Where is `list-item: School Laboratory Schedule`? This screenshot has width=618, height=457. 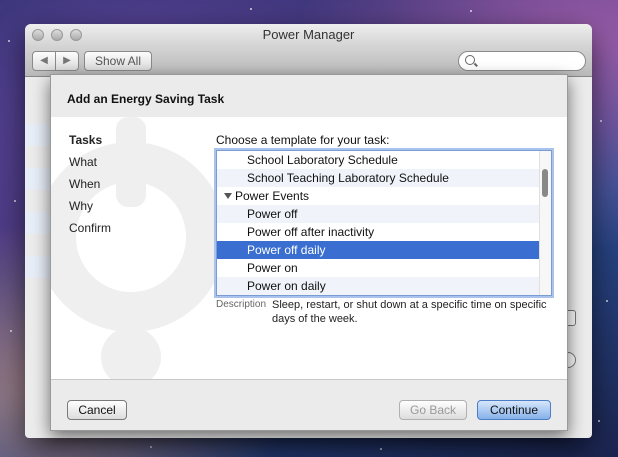
list-item: School Laboratory Schedule is located at coordinates (384, 160).